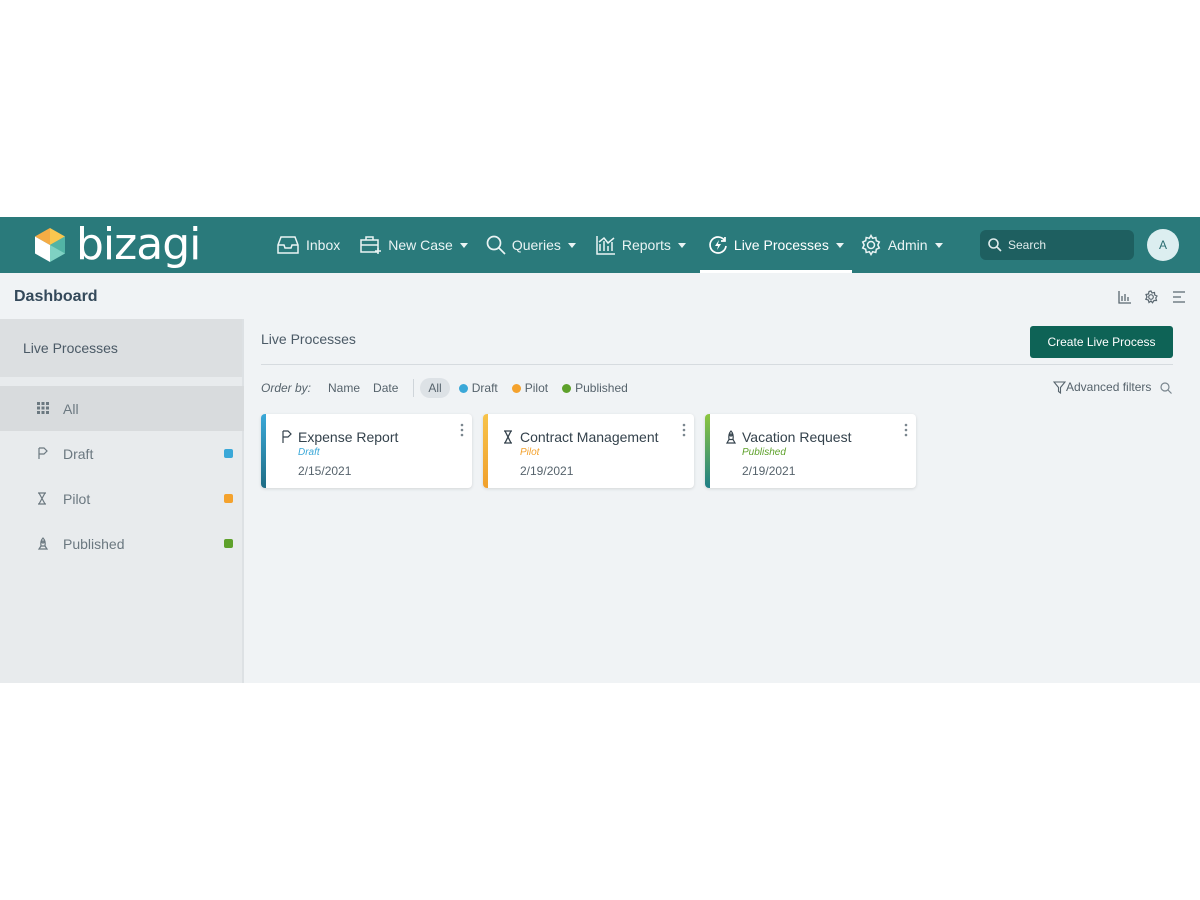 The height and width of the screenshot is (900, 1200). What do you see at coordinates (323, 245) in the screenshot?
I see `nav-inbox-label: Inbox` at bounding box center [323, 245].